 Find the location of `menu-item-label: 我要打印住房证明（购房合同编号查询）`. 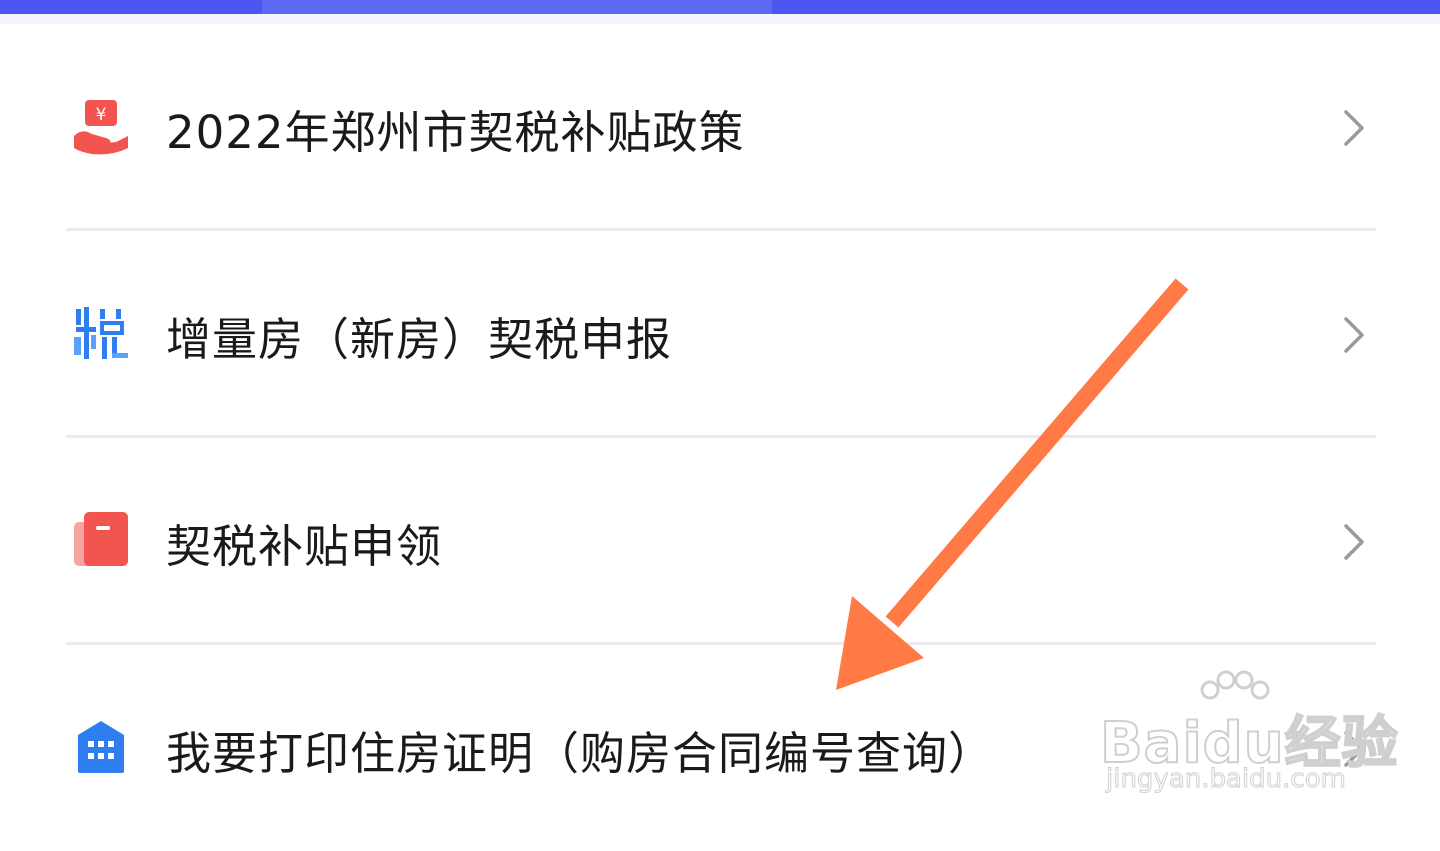

menu-item-label: 我要打印住房证明（购房合同编号查询） is located at coordinates (580, 753).